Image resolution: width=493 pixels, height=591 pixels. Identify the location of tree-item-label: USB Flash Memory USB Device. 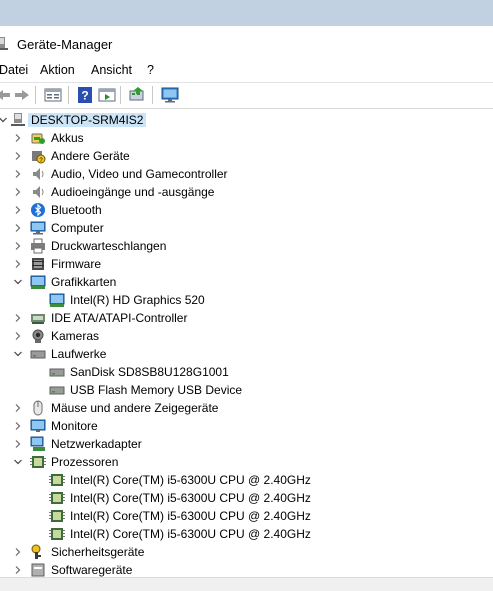
(156, 390).